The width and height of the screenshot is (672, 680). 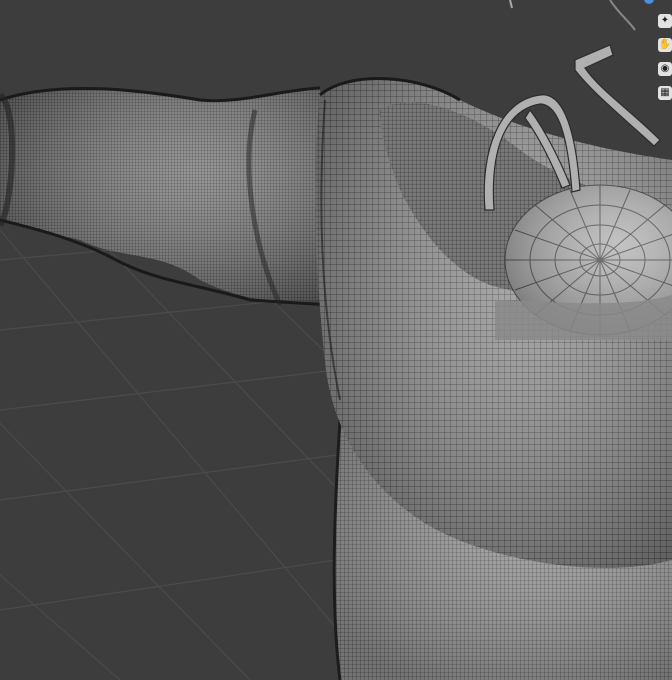 I want to click on orthographic-toggle-icon: ▦, so click(x=665, y=93).